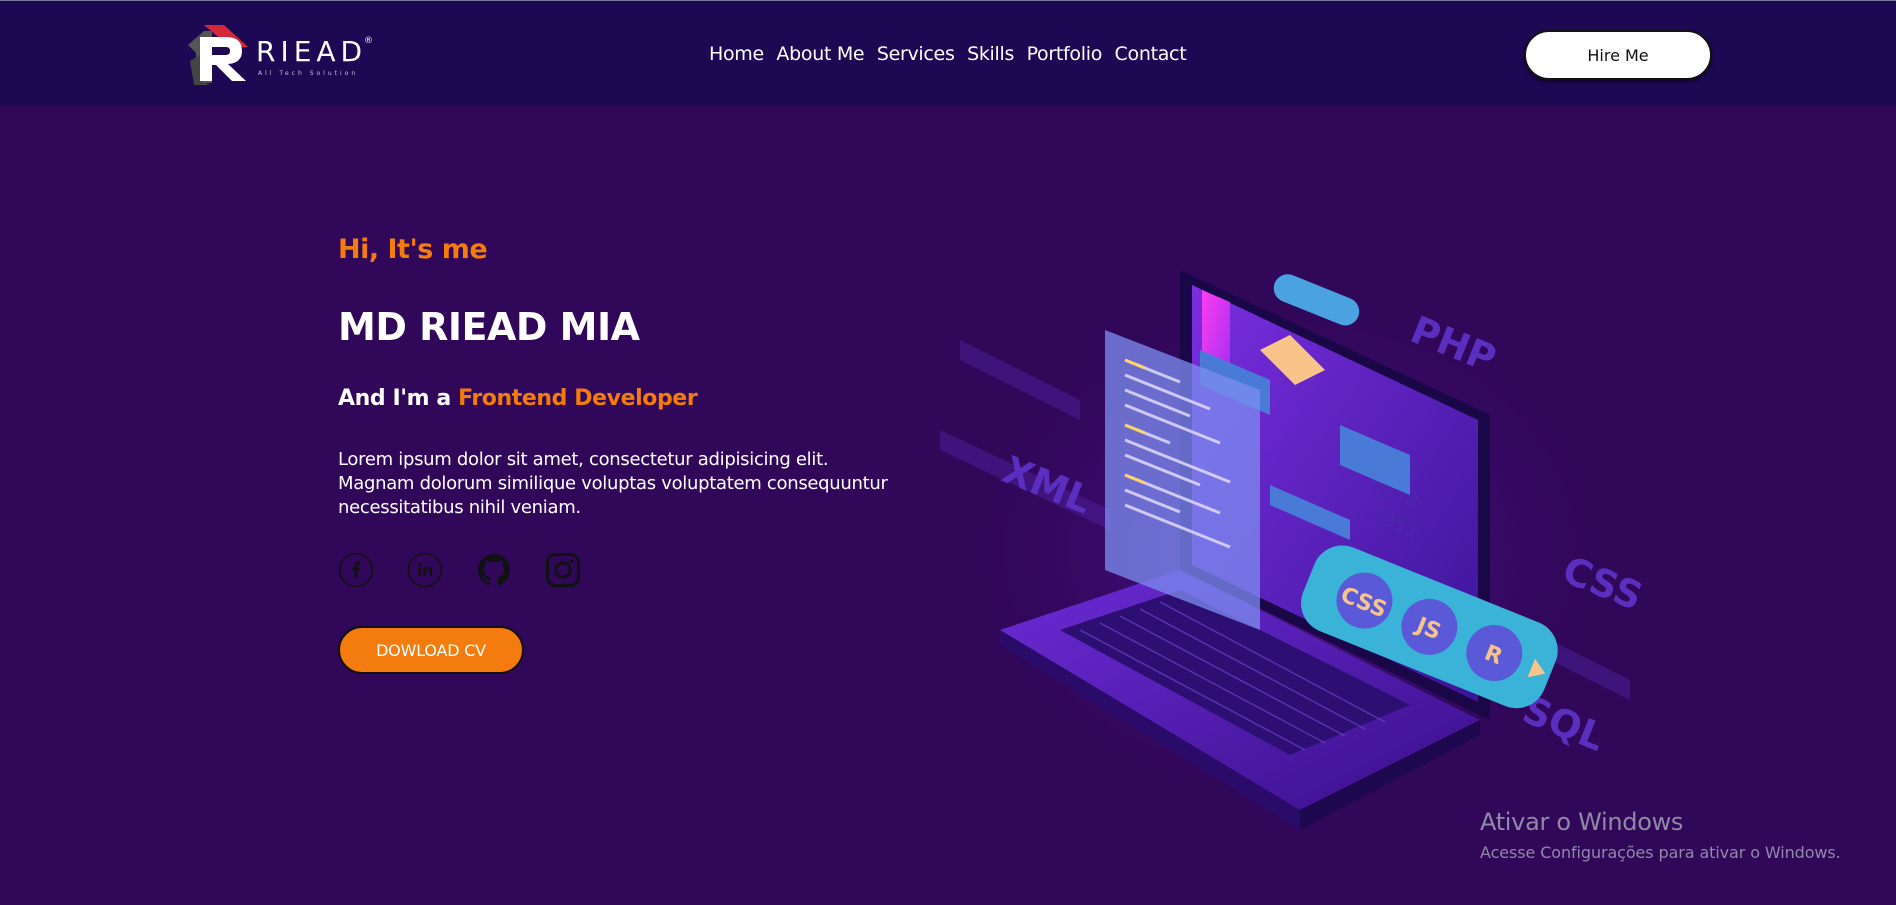 The width and height of the screenshot is (1896, 905). What do you see at coordinates (990, 54) in the screenshot?
I see `nav-skills: Skills` at bounding box center [990, 54].